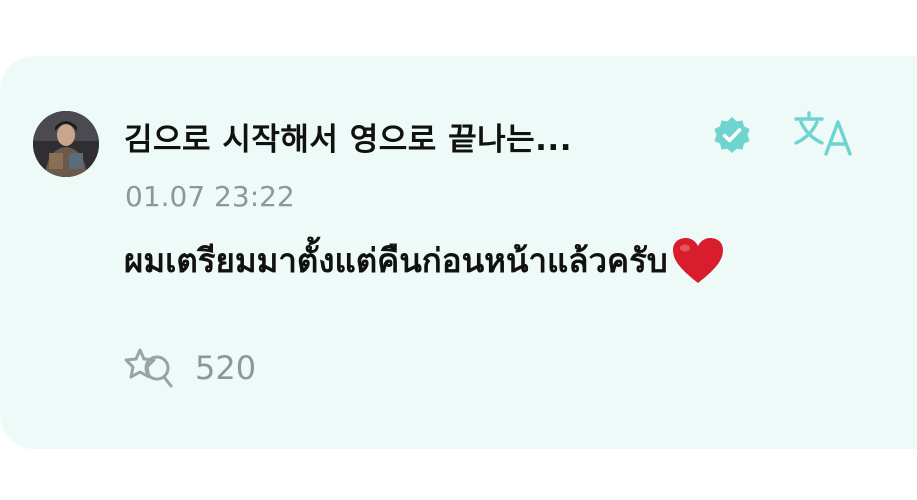  What do you see at coordinates (825, 134) in the screenshot?
I see `translate-icon` at bounding box center [825, 134].